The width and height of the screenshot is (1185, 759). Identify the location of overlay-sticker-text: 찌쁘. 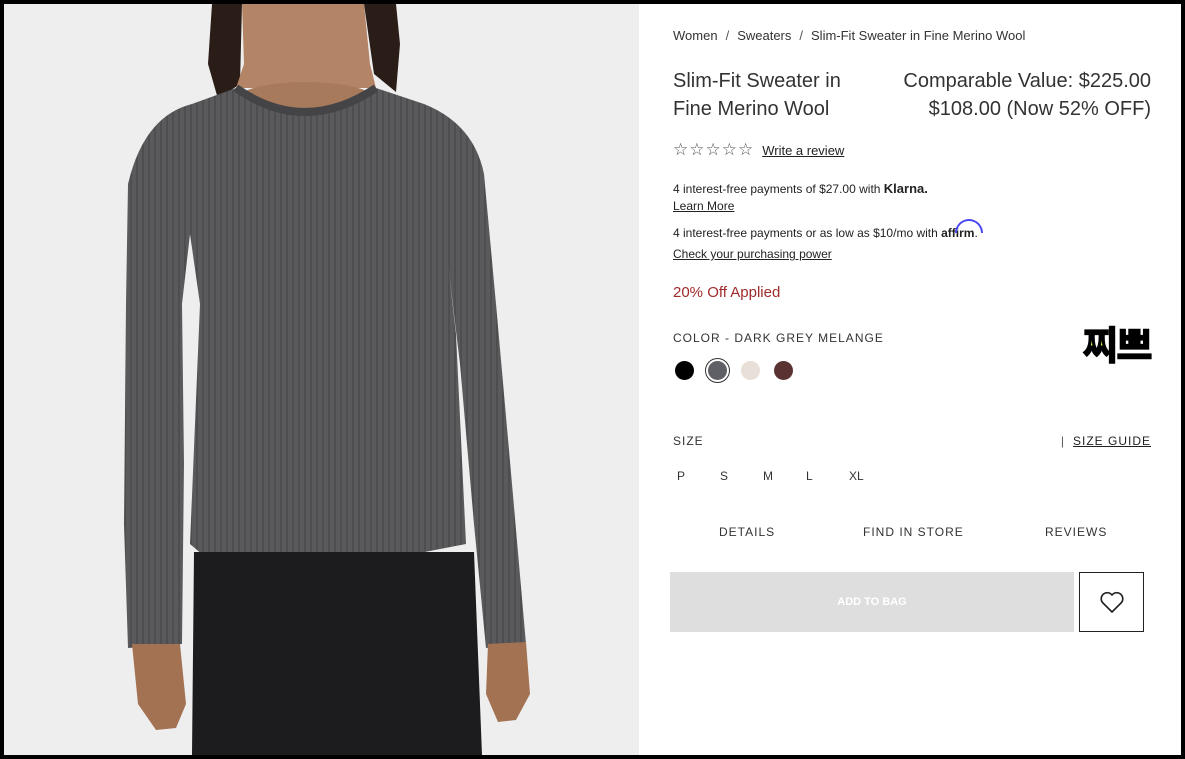
(1117, 346).